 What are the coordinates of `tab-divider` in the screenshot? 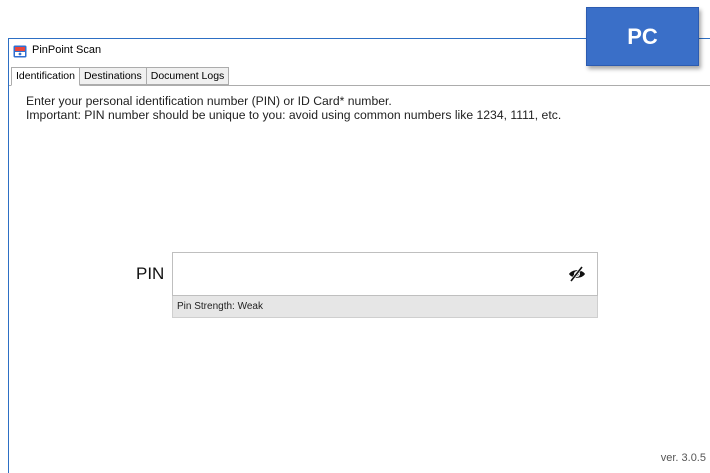 It's located at (359, 85).